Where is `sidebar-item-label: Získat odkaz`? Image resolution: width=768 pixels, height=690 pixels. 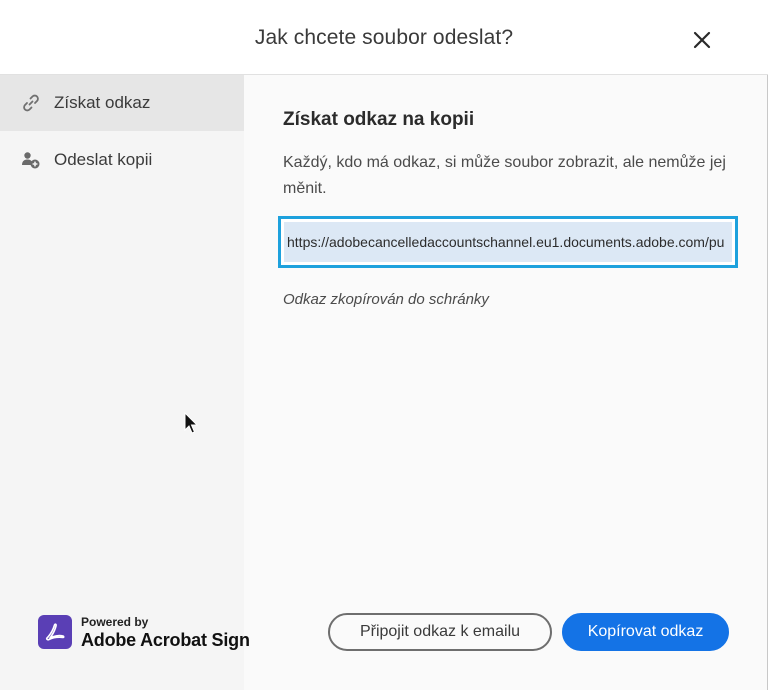 sidebar-item-label: Získat odkaz is located at coordinates (102, 102).